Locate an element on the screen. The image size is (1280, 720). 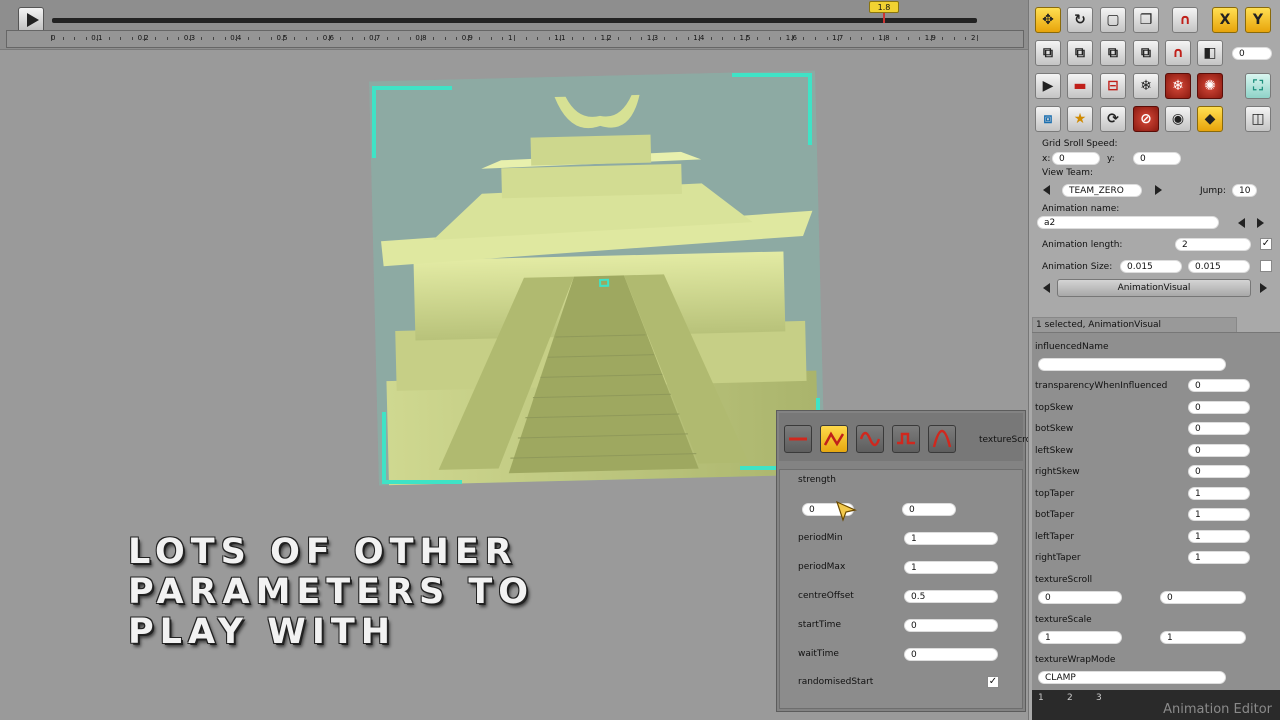
anim-size-x-field: 0.015 is located at coordinates (1151, 266).